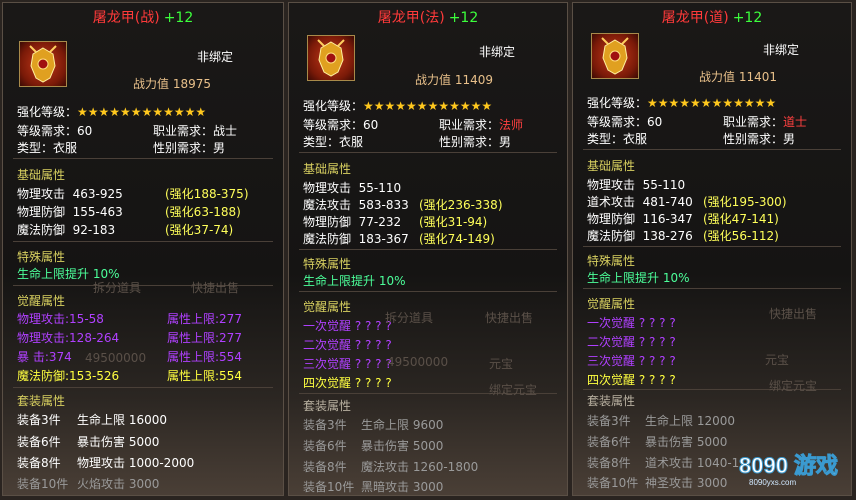 The height and width of the screenshot is (500, 856). Describe the element at coordinates (690, 421) in the screenshot. I see `set-bonus: 生命上限 12000` at that location.